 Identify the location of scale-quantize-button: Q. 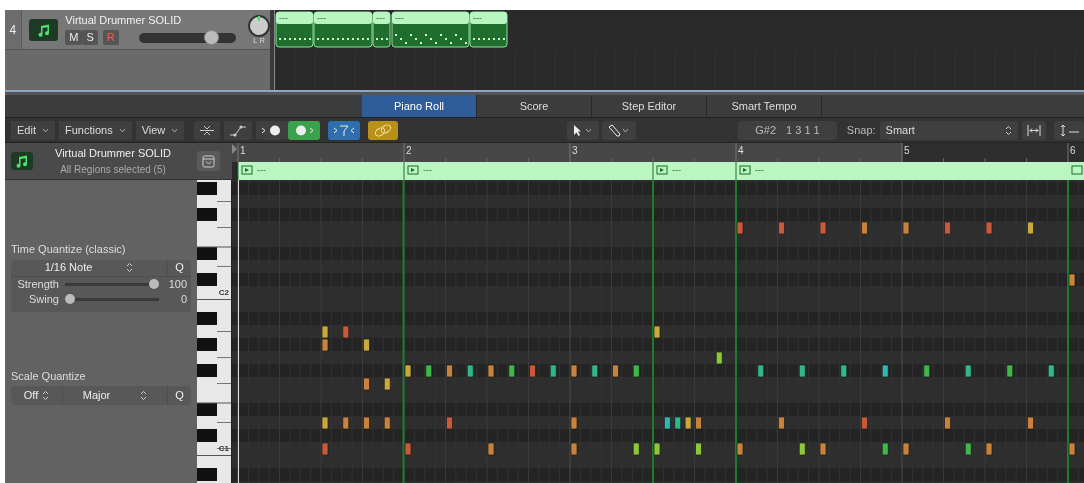
(179, 395).